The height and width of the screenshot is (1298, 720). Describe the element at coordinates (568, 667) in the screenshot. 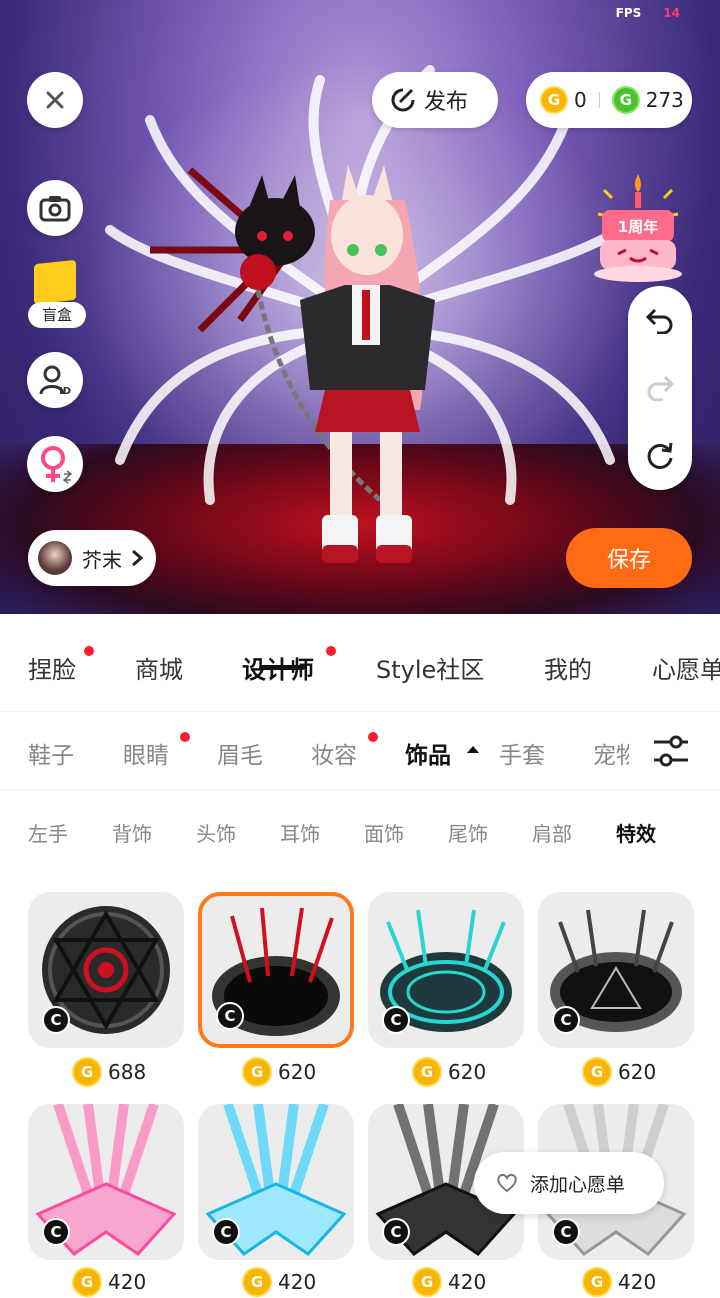

I see `tab-mine: 我的` at that location.